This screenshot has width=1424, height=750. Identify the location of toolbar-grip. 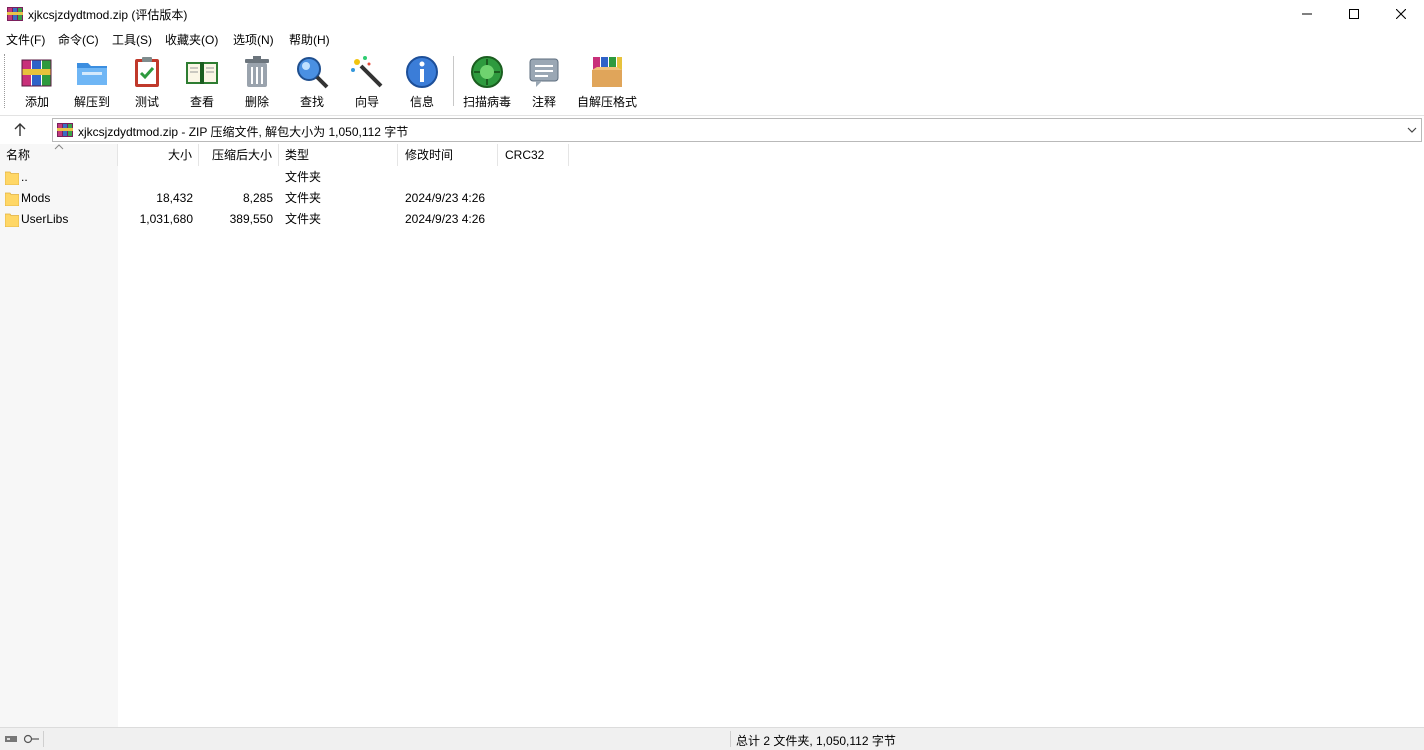
(5, 81).